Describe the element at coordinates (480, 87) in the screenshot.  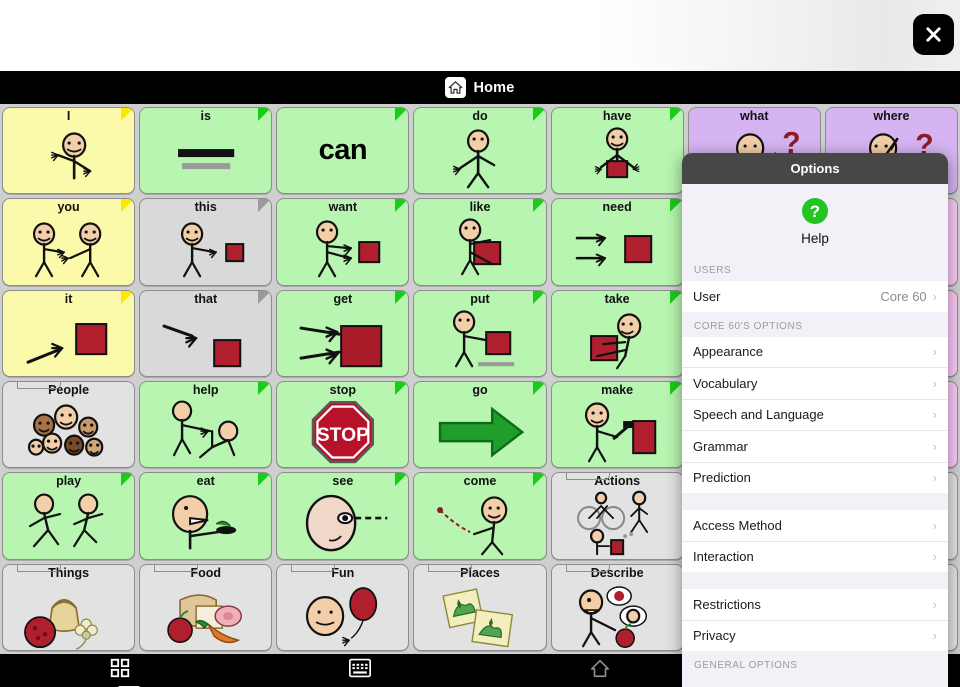
I see `app-header: Home` at that location.